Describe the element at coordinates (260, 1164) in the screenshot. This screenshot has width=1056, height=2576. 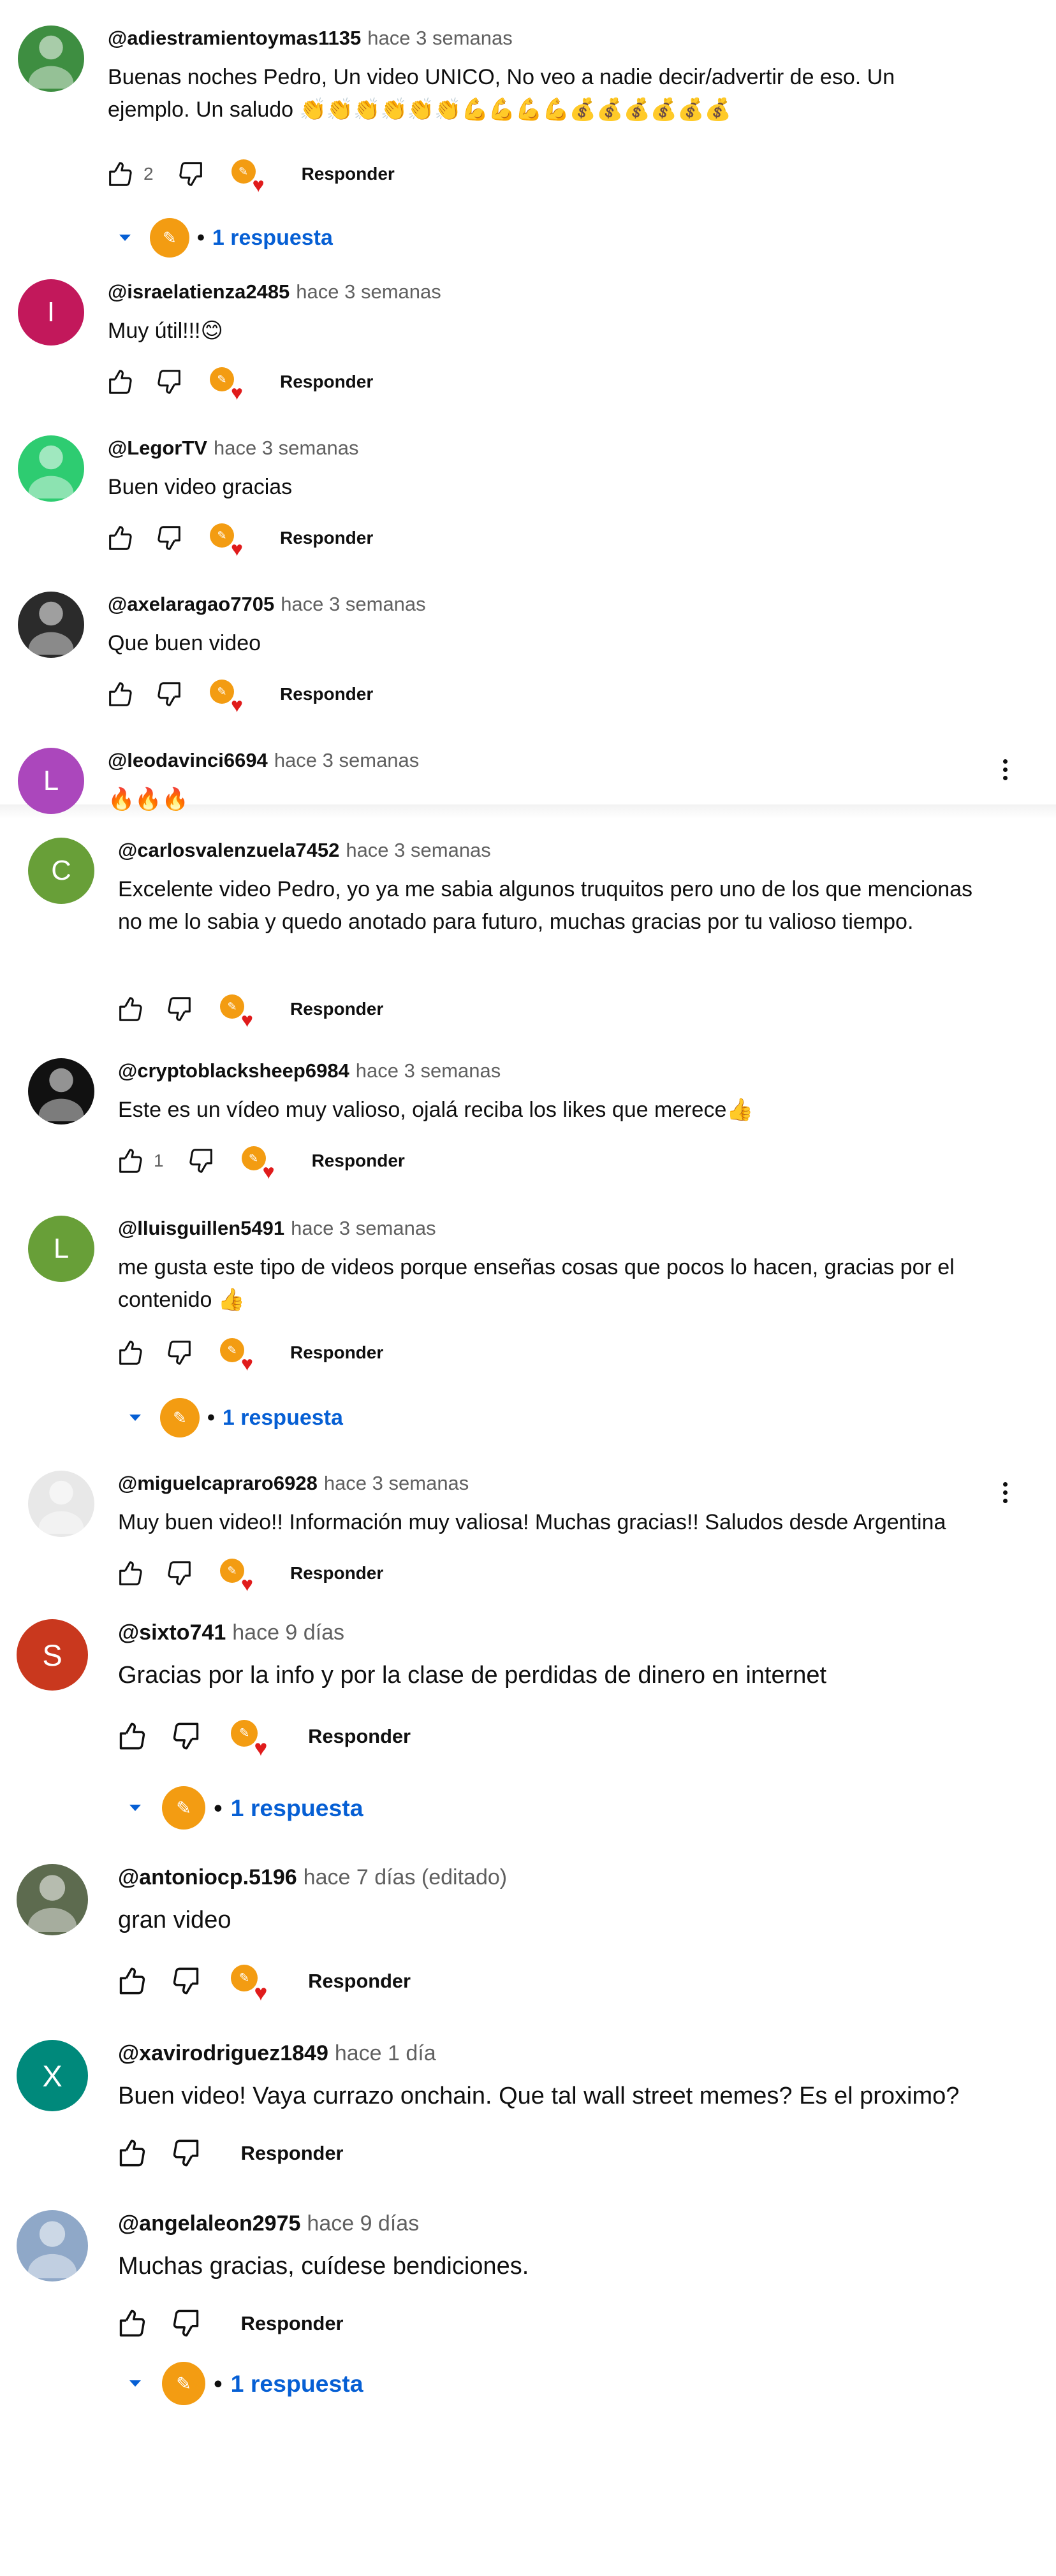
I see `comment-actions: 1 ✎ ♥ Responder` at that location.